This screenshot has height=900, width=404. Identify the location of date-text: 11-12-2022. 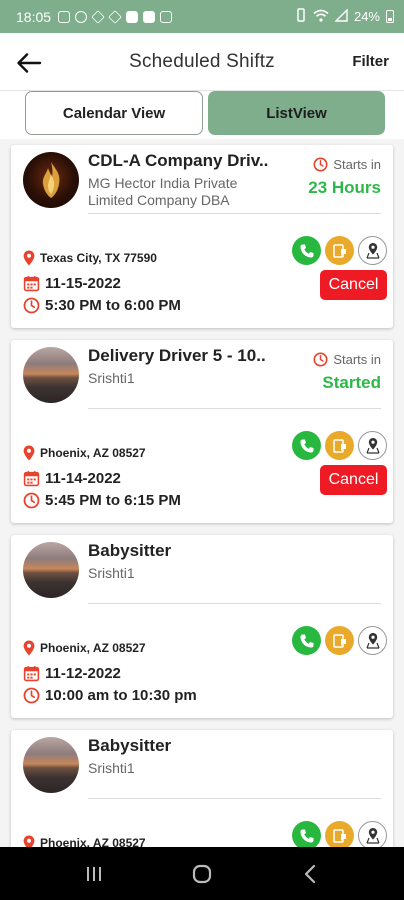
(83, 673).